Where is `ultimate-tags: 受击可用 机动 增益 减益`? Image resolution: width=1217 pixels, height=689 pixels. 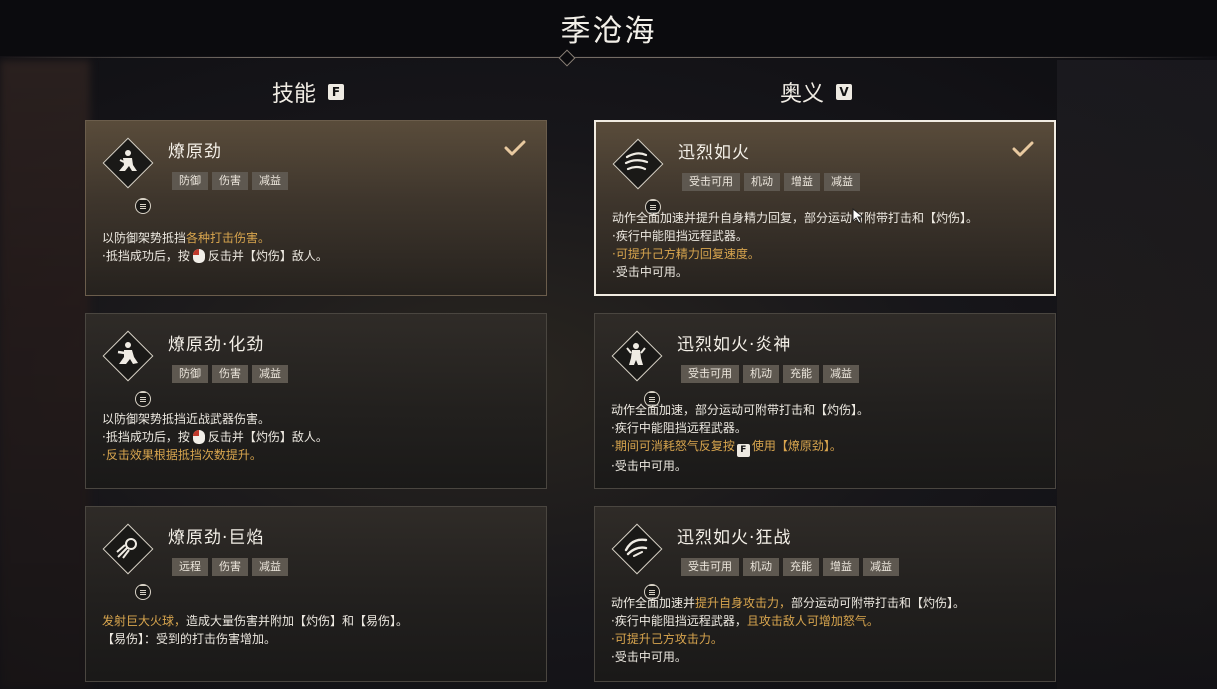
ultimate-tags: 受击可用 机动 增益 减益 is located at coordinates (771, 182).